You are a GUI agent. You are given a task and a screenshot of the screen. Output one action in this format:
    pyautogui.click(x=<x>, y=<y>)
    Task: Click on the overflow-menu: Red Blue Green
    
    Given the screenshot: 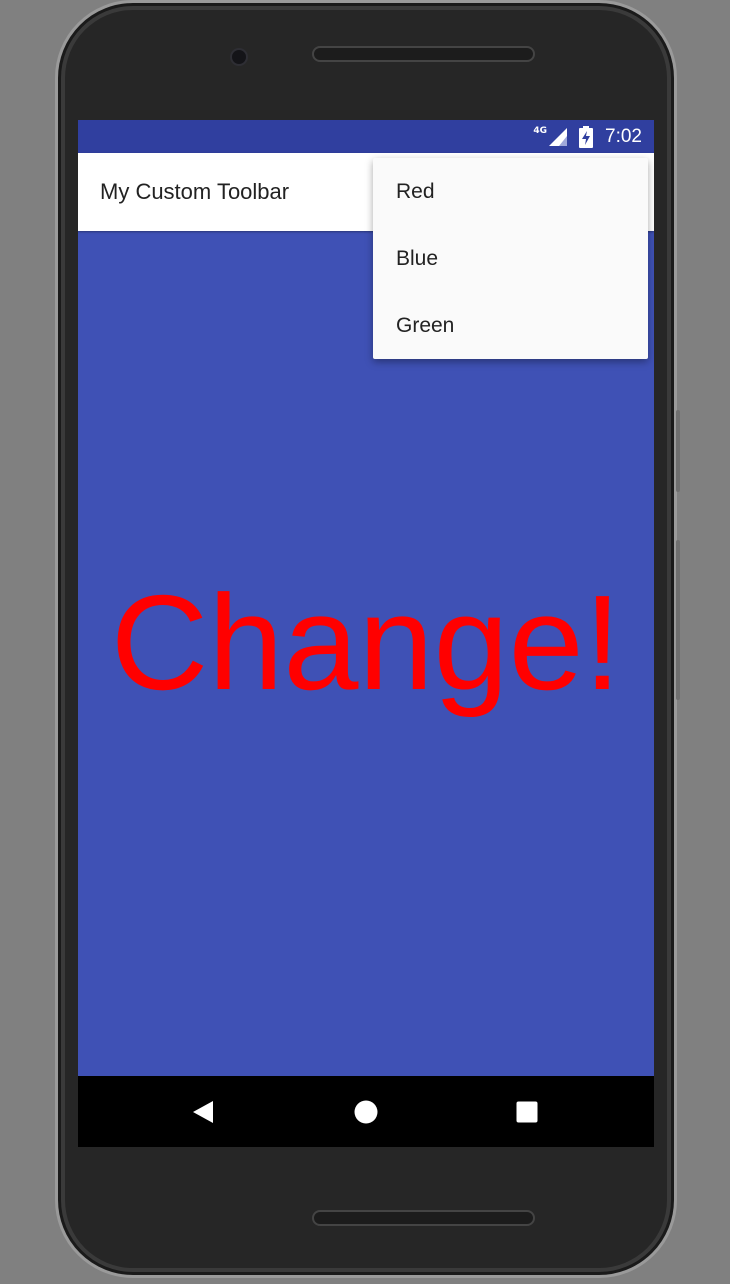 What is the action you would take?
    pyautogui.click(x=510, y=258)
    